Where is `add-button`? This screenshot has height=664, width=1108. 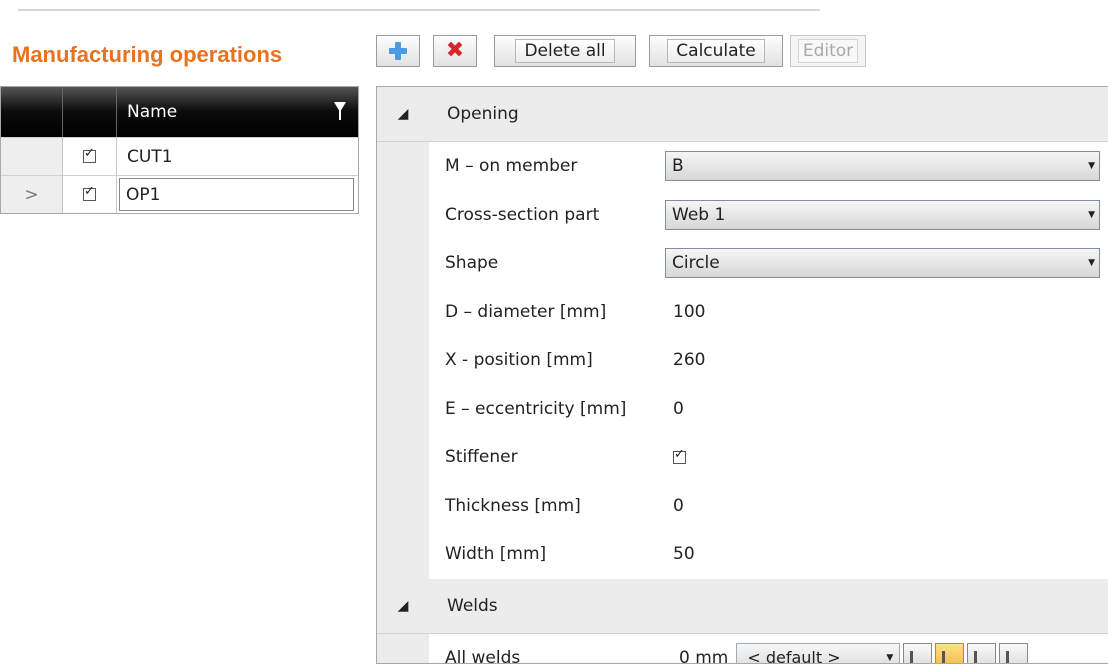 add-button is located at coordinates (398, 51).